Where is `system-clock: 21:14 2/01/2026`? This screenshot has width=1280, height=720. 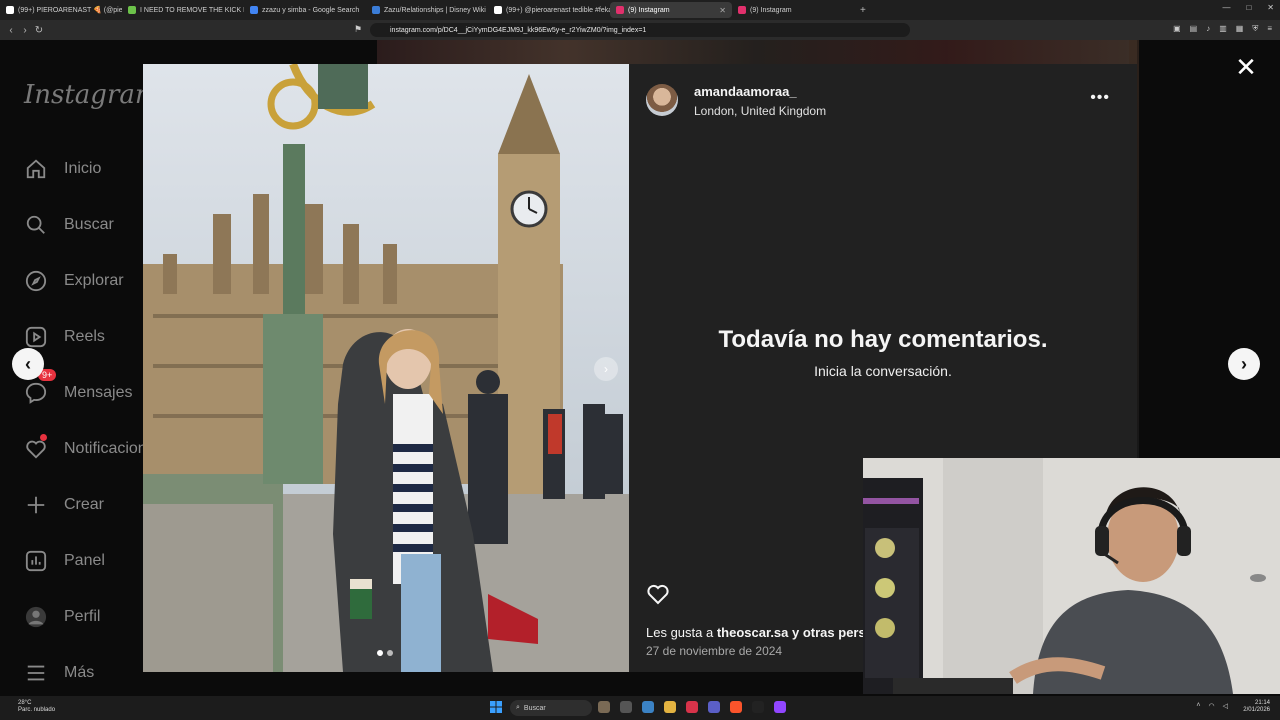 system-clock: 21:14 2/01/2026 is located at coordinates (1256, 707).